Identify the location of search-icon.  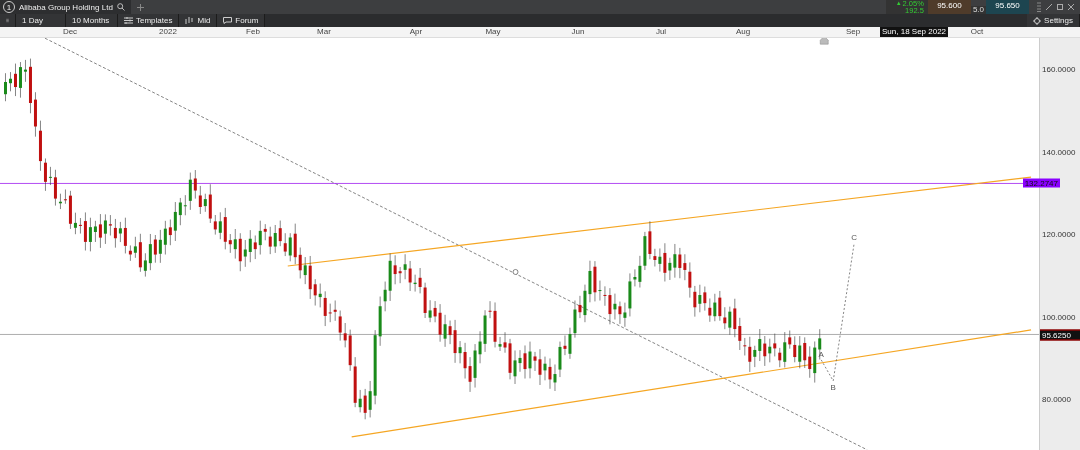
(120, 7).